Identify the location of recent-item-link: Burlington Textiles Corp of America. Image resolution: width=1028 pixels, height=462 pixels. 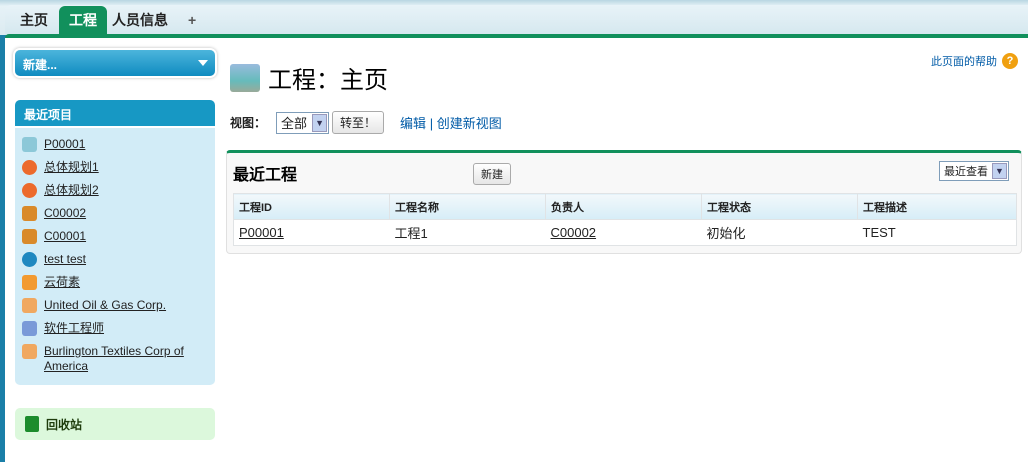
(124, 359).